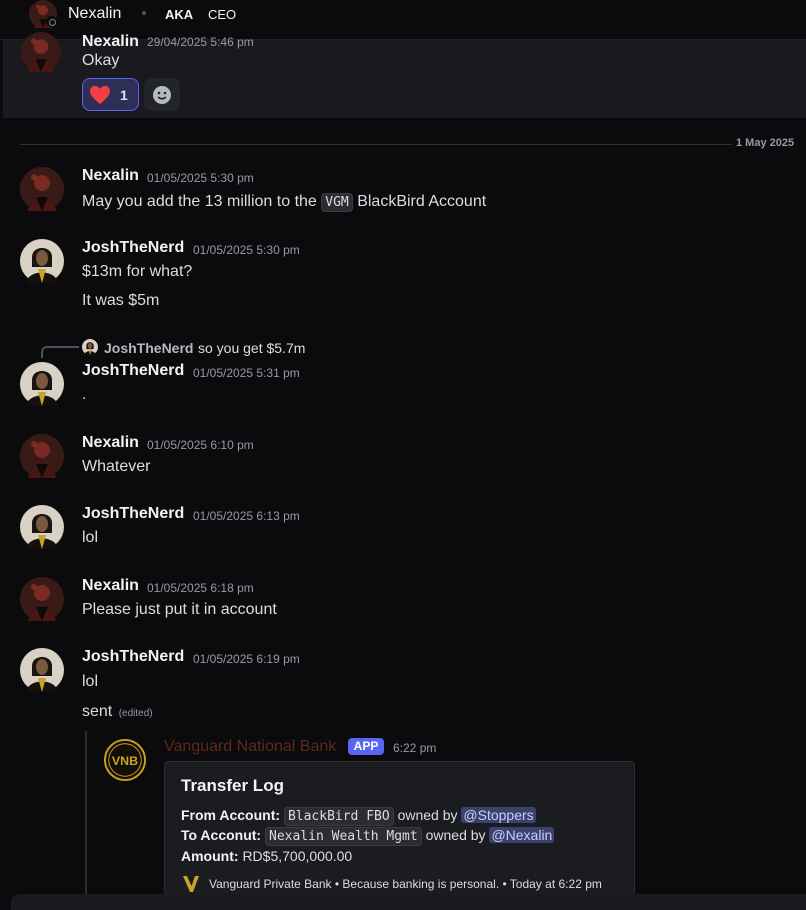  Describe the element at coordinates (366, 746) in the screenshot. I see `app-badge: APP` at that location.